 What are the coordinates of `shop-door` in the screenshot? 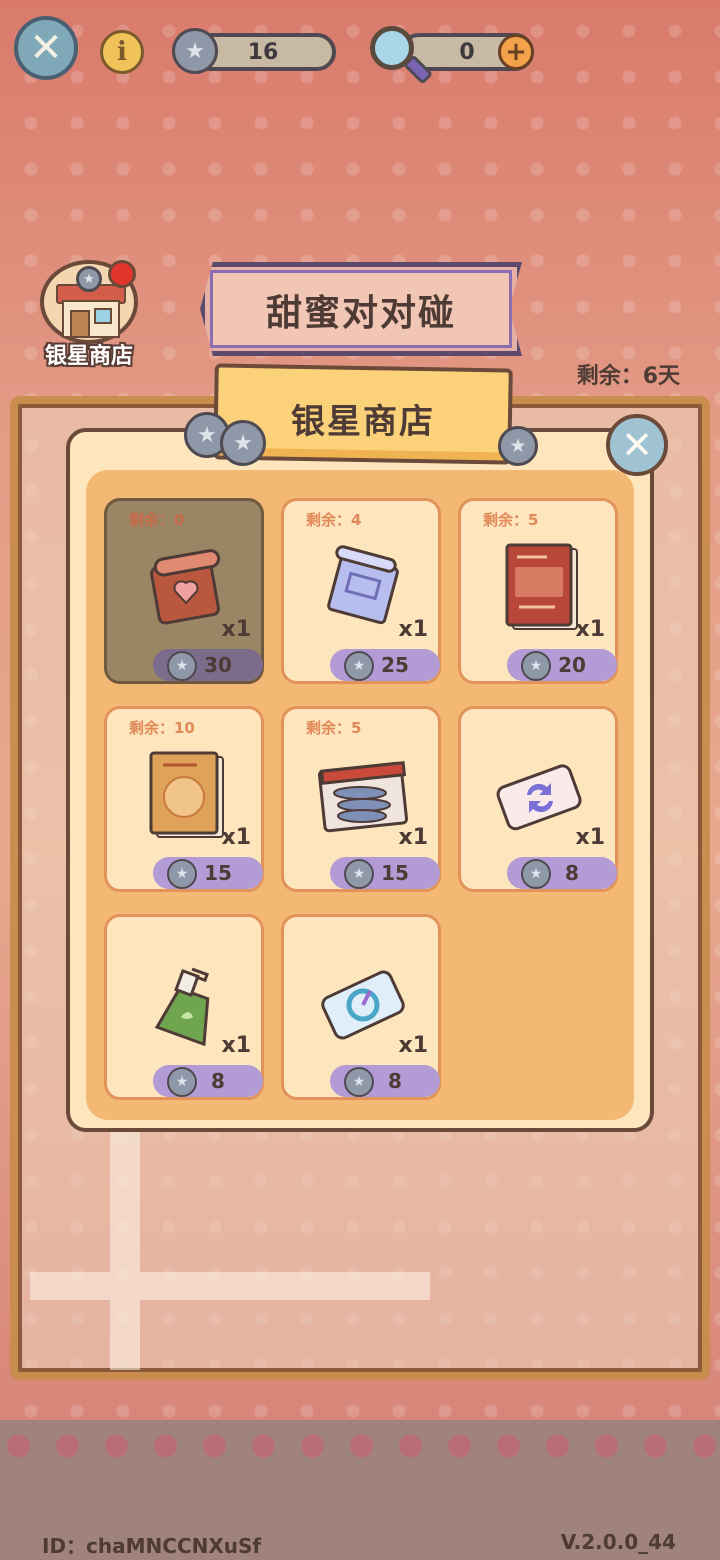 It's located at (80, 323).